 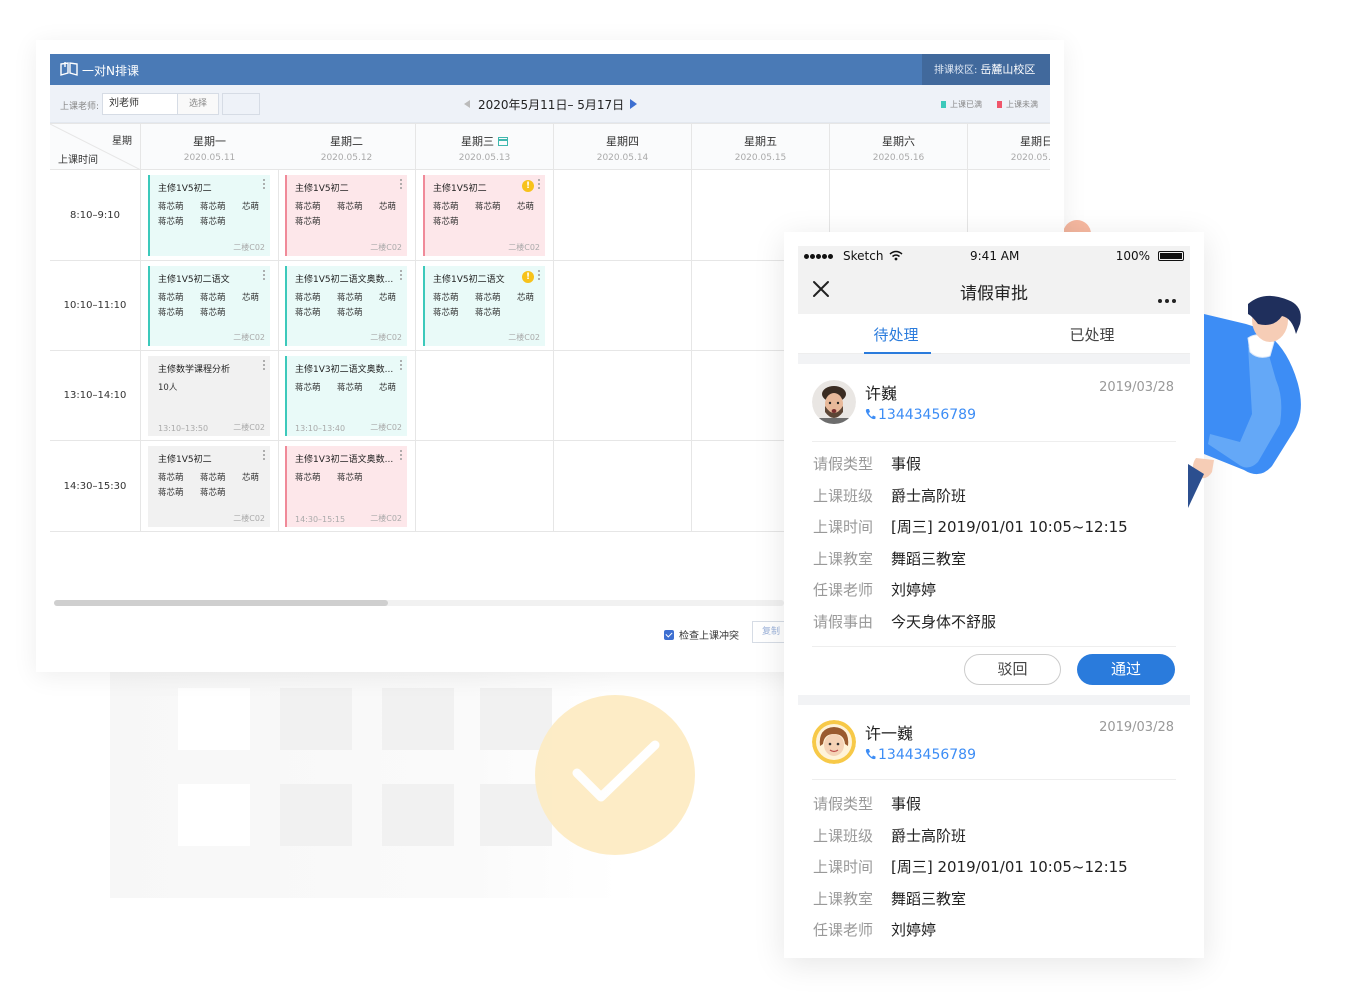 I want to click on corner-time-label: 上课时间, so click(x=78, y=160).